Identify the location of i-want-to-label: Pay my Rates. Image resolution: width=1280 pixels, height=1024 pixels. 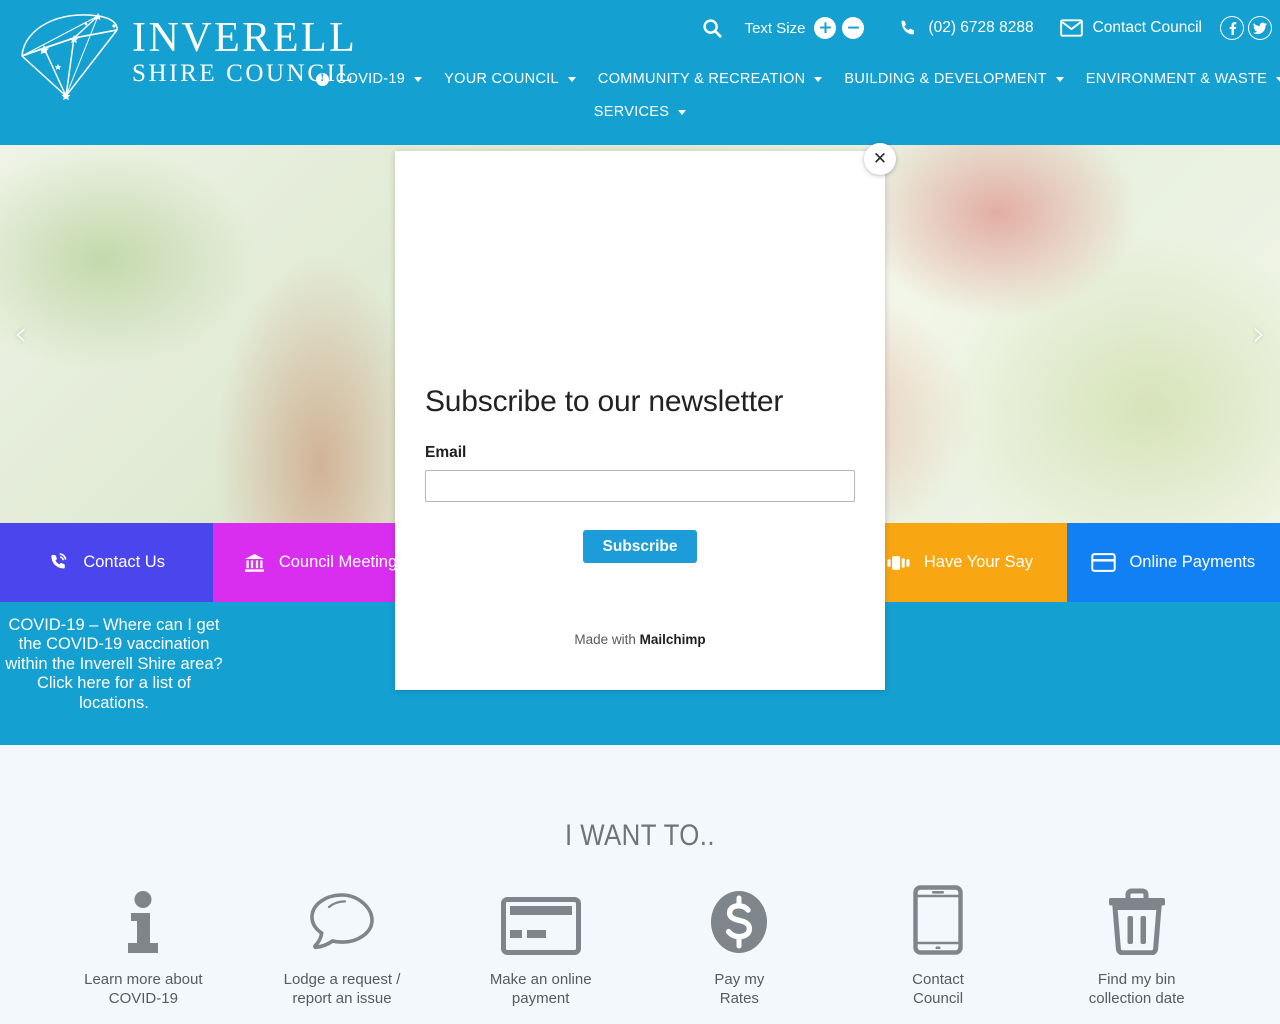
(739, 989).